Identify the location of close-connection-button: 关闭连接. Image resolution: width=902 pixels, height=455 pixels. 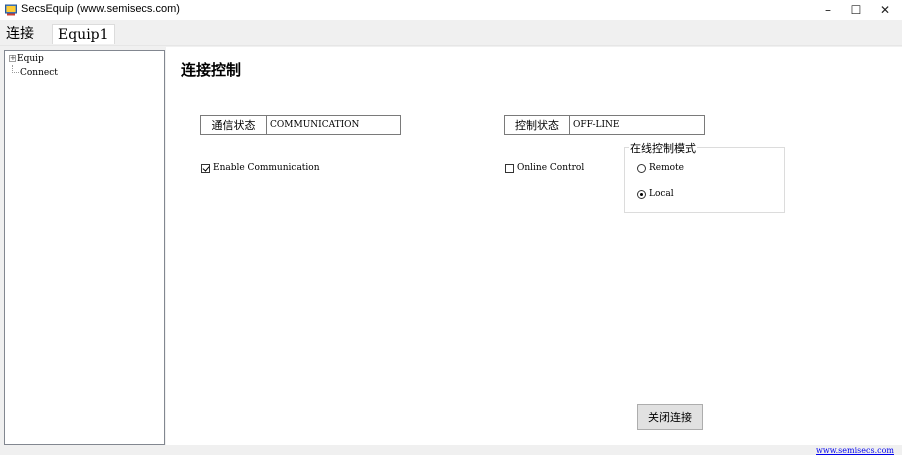
(670, 417).